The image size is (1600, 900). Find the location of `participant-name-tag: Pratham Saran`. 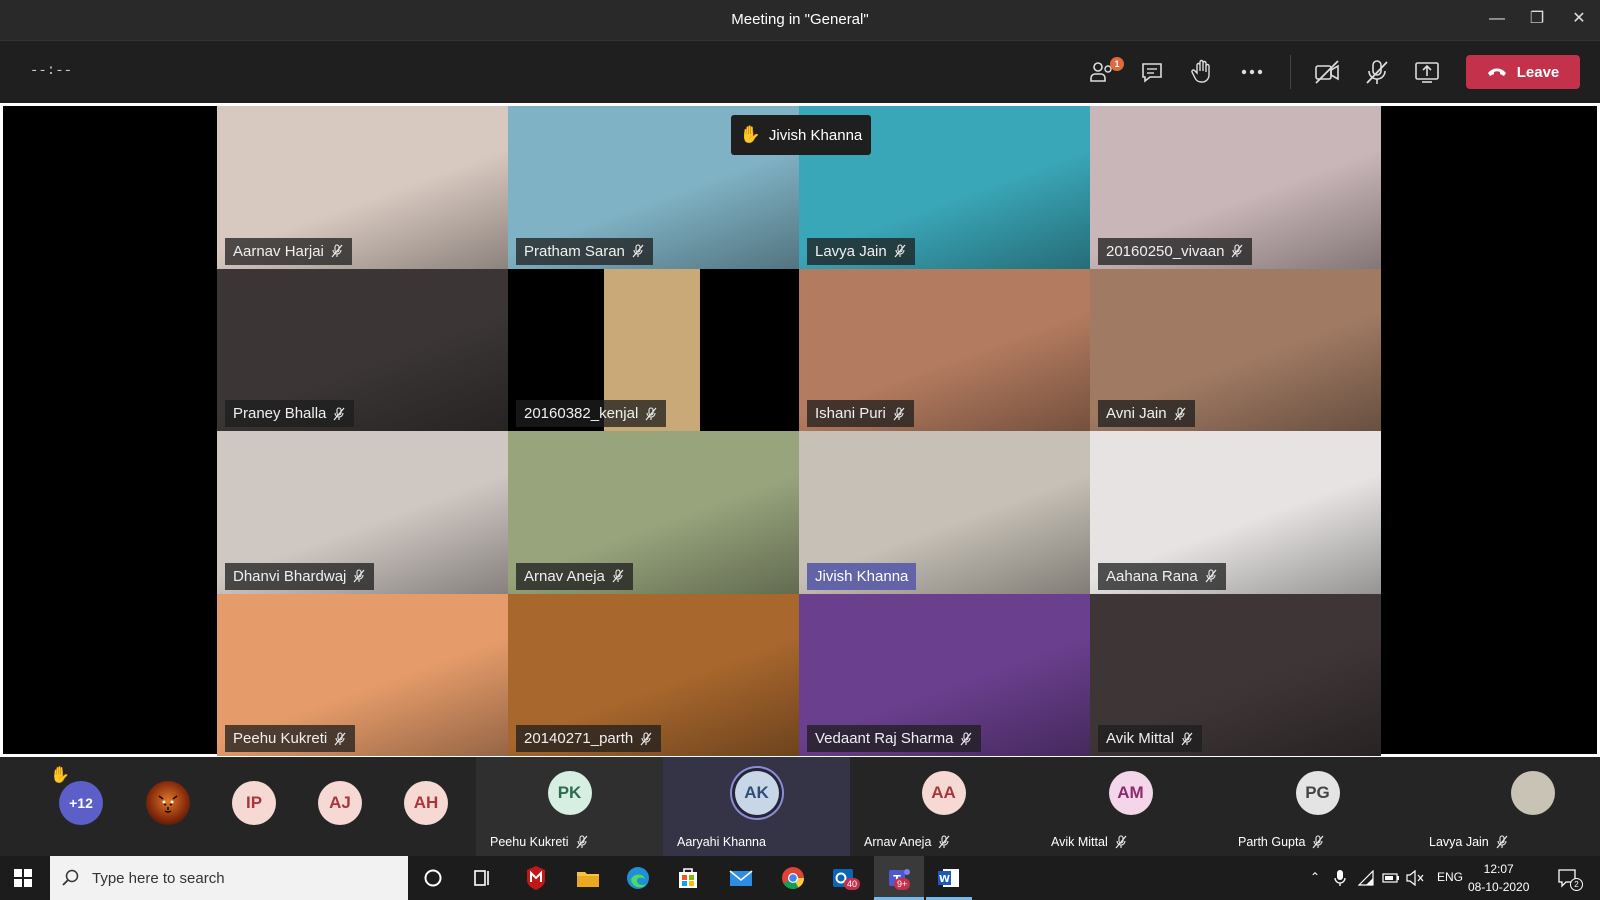

participant-name-tag: Pratham Saran is located at coordinates (584, 251).